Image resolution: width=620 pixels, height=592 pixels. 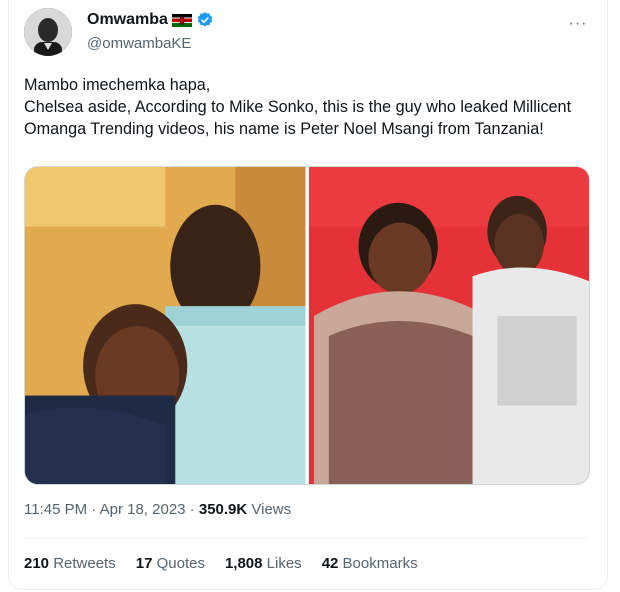 I want to click on views-label: Views, so click(x=269, y=509).